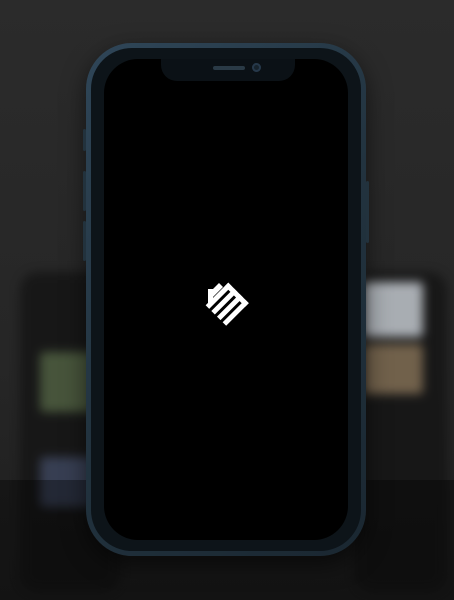  What do you see at coordinates (84, 241) in the screenshot?
I see `volume-down-button` at bounding box center [84, 241].